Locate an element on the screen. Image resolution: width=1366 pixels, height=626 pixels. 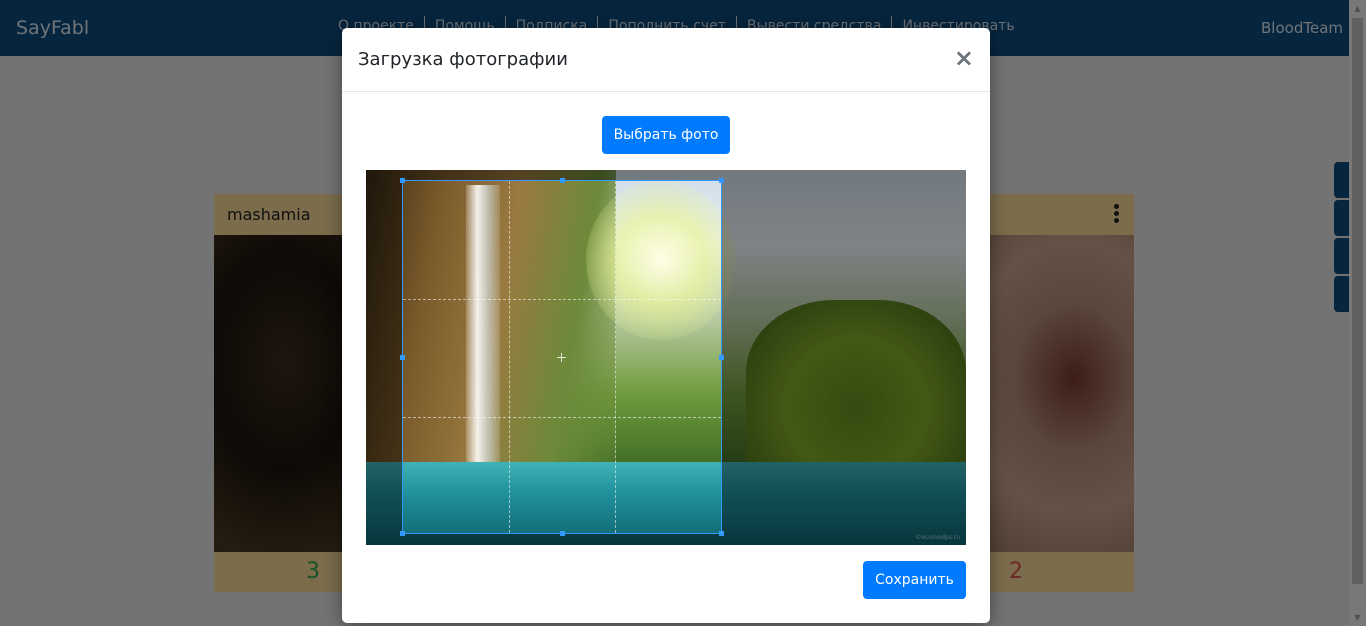
modal-title: Загрузка фотографии is located at coordinates (463, 59).